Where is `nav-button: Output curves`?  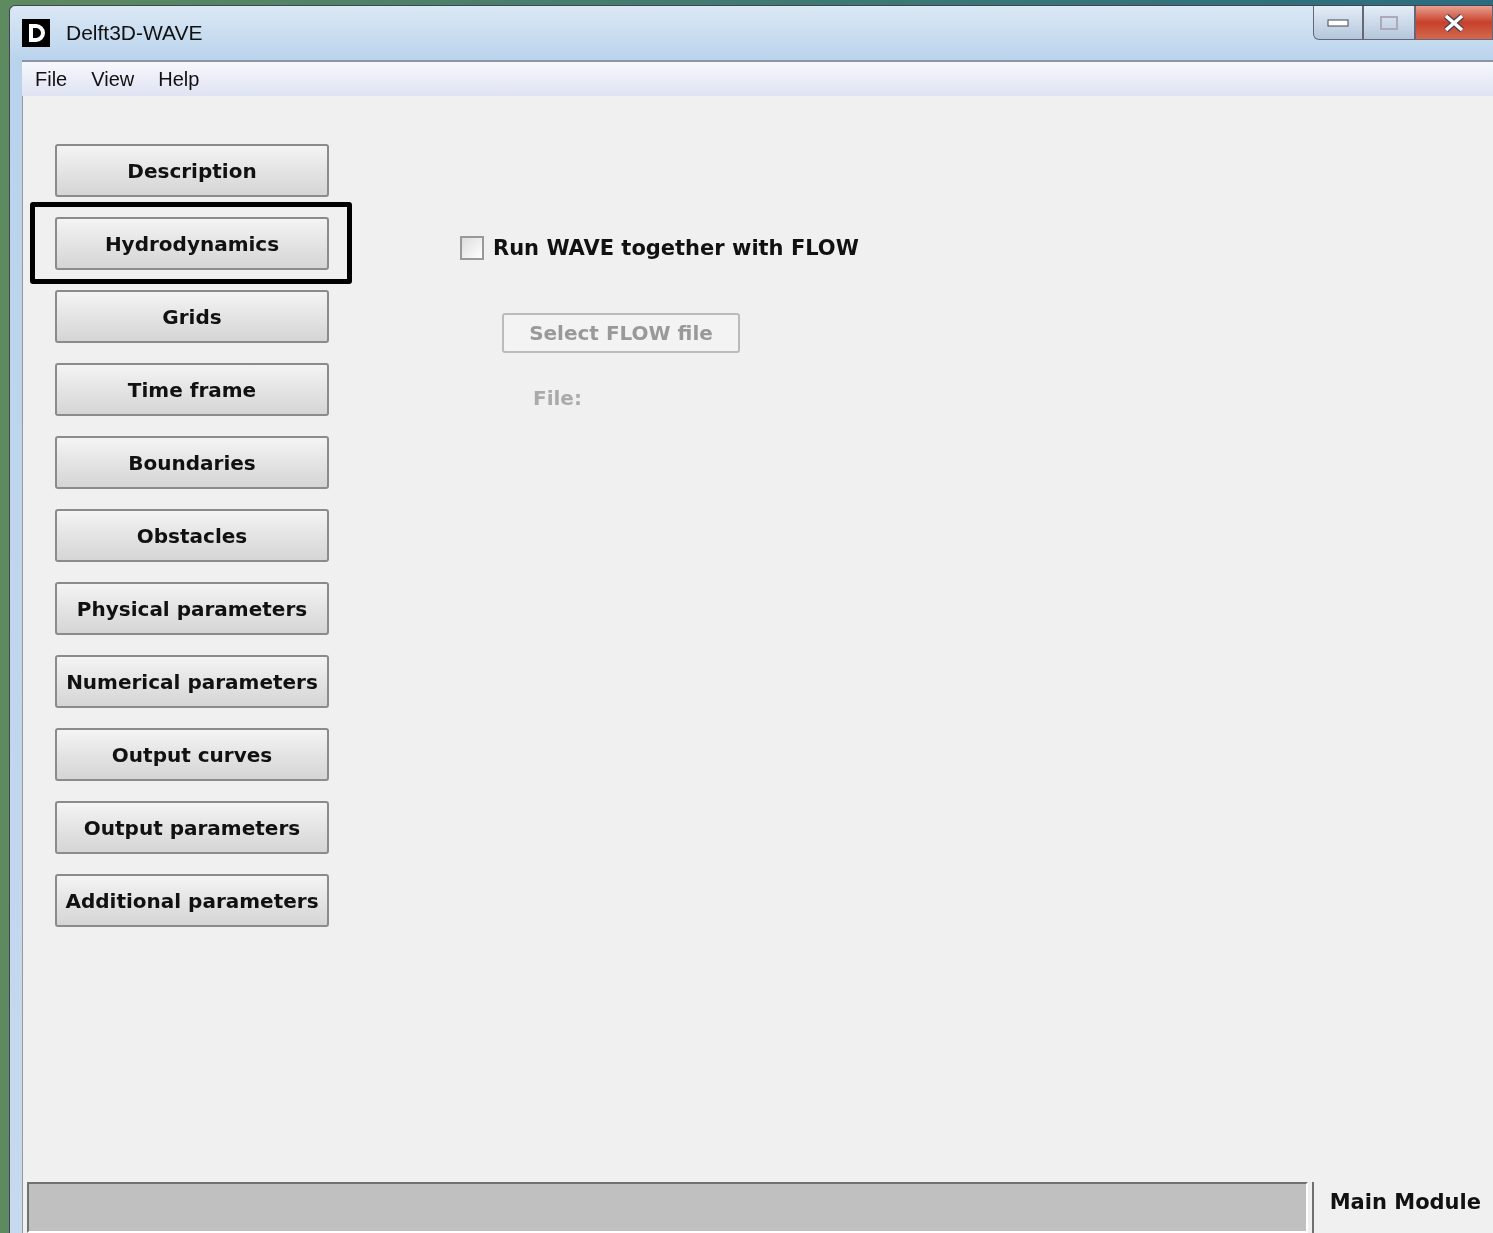 nav-button: Output curves is located at coordinates (192, 754).